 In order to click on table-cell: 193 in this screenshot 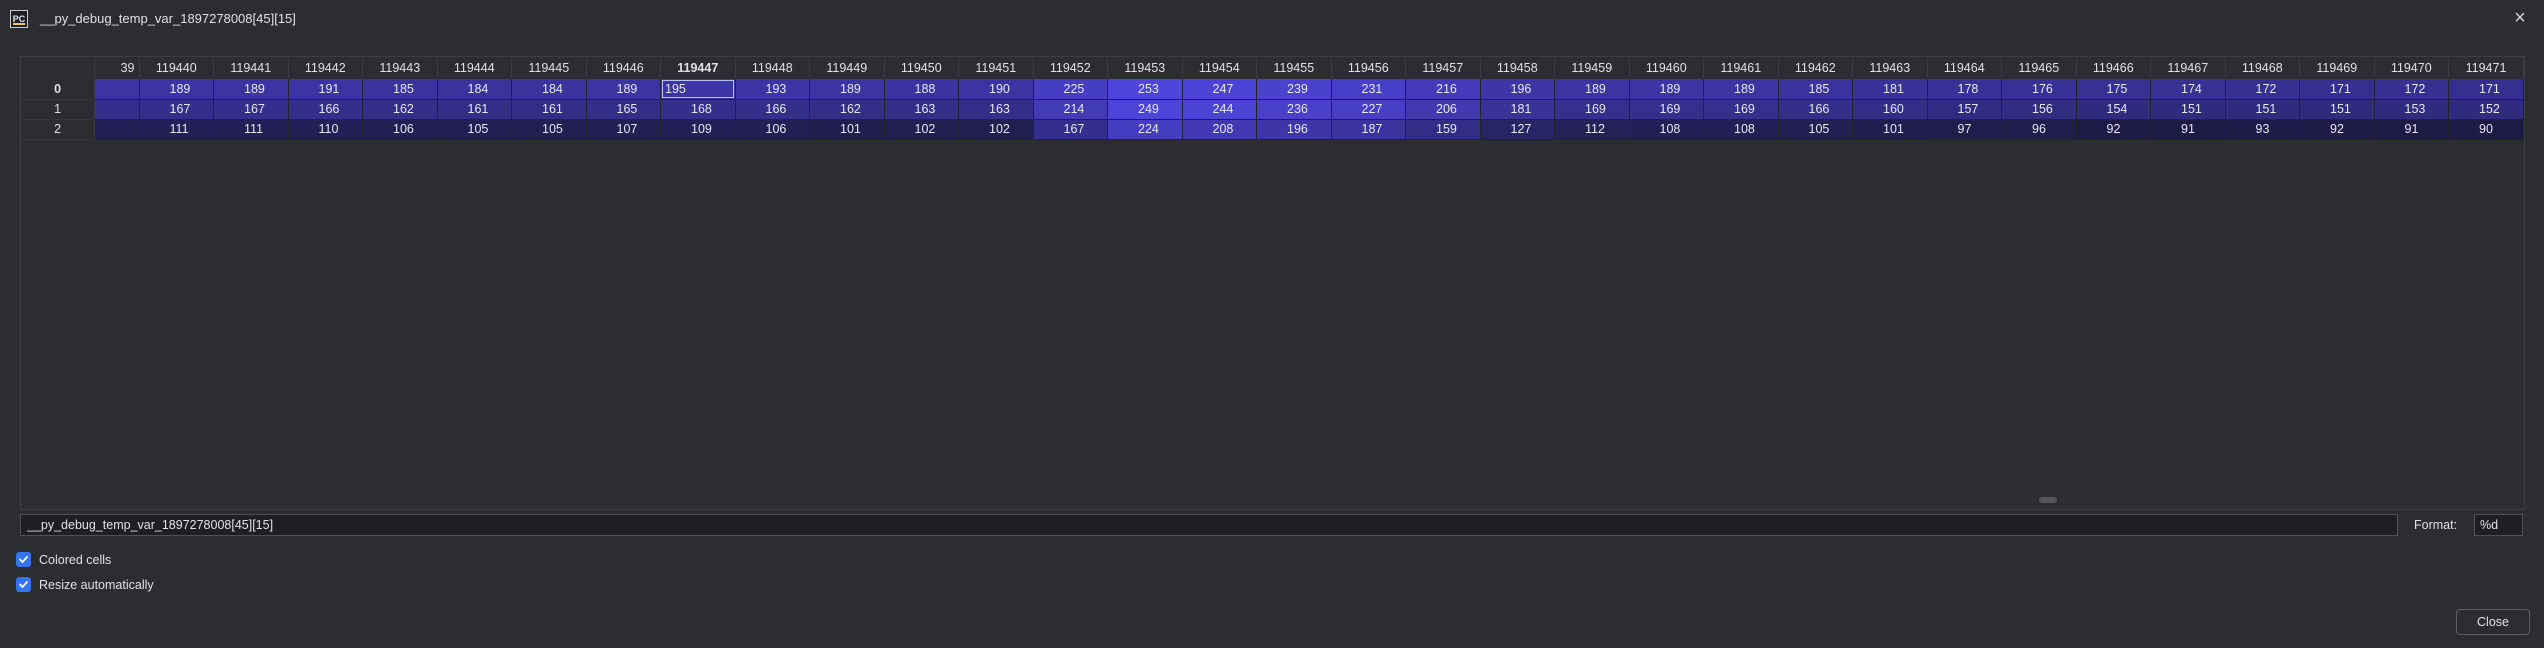, I will do `click(773, 89)`.